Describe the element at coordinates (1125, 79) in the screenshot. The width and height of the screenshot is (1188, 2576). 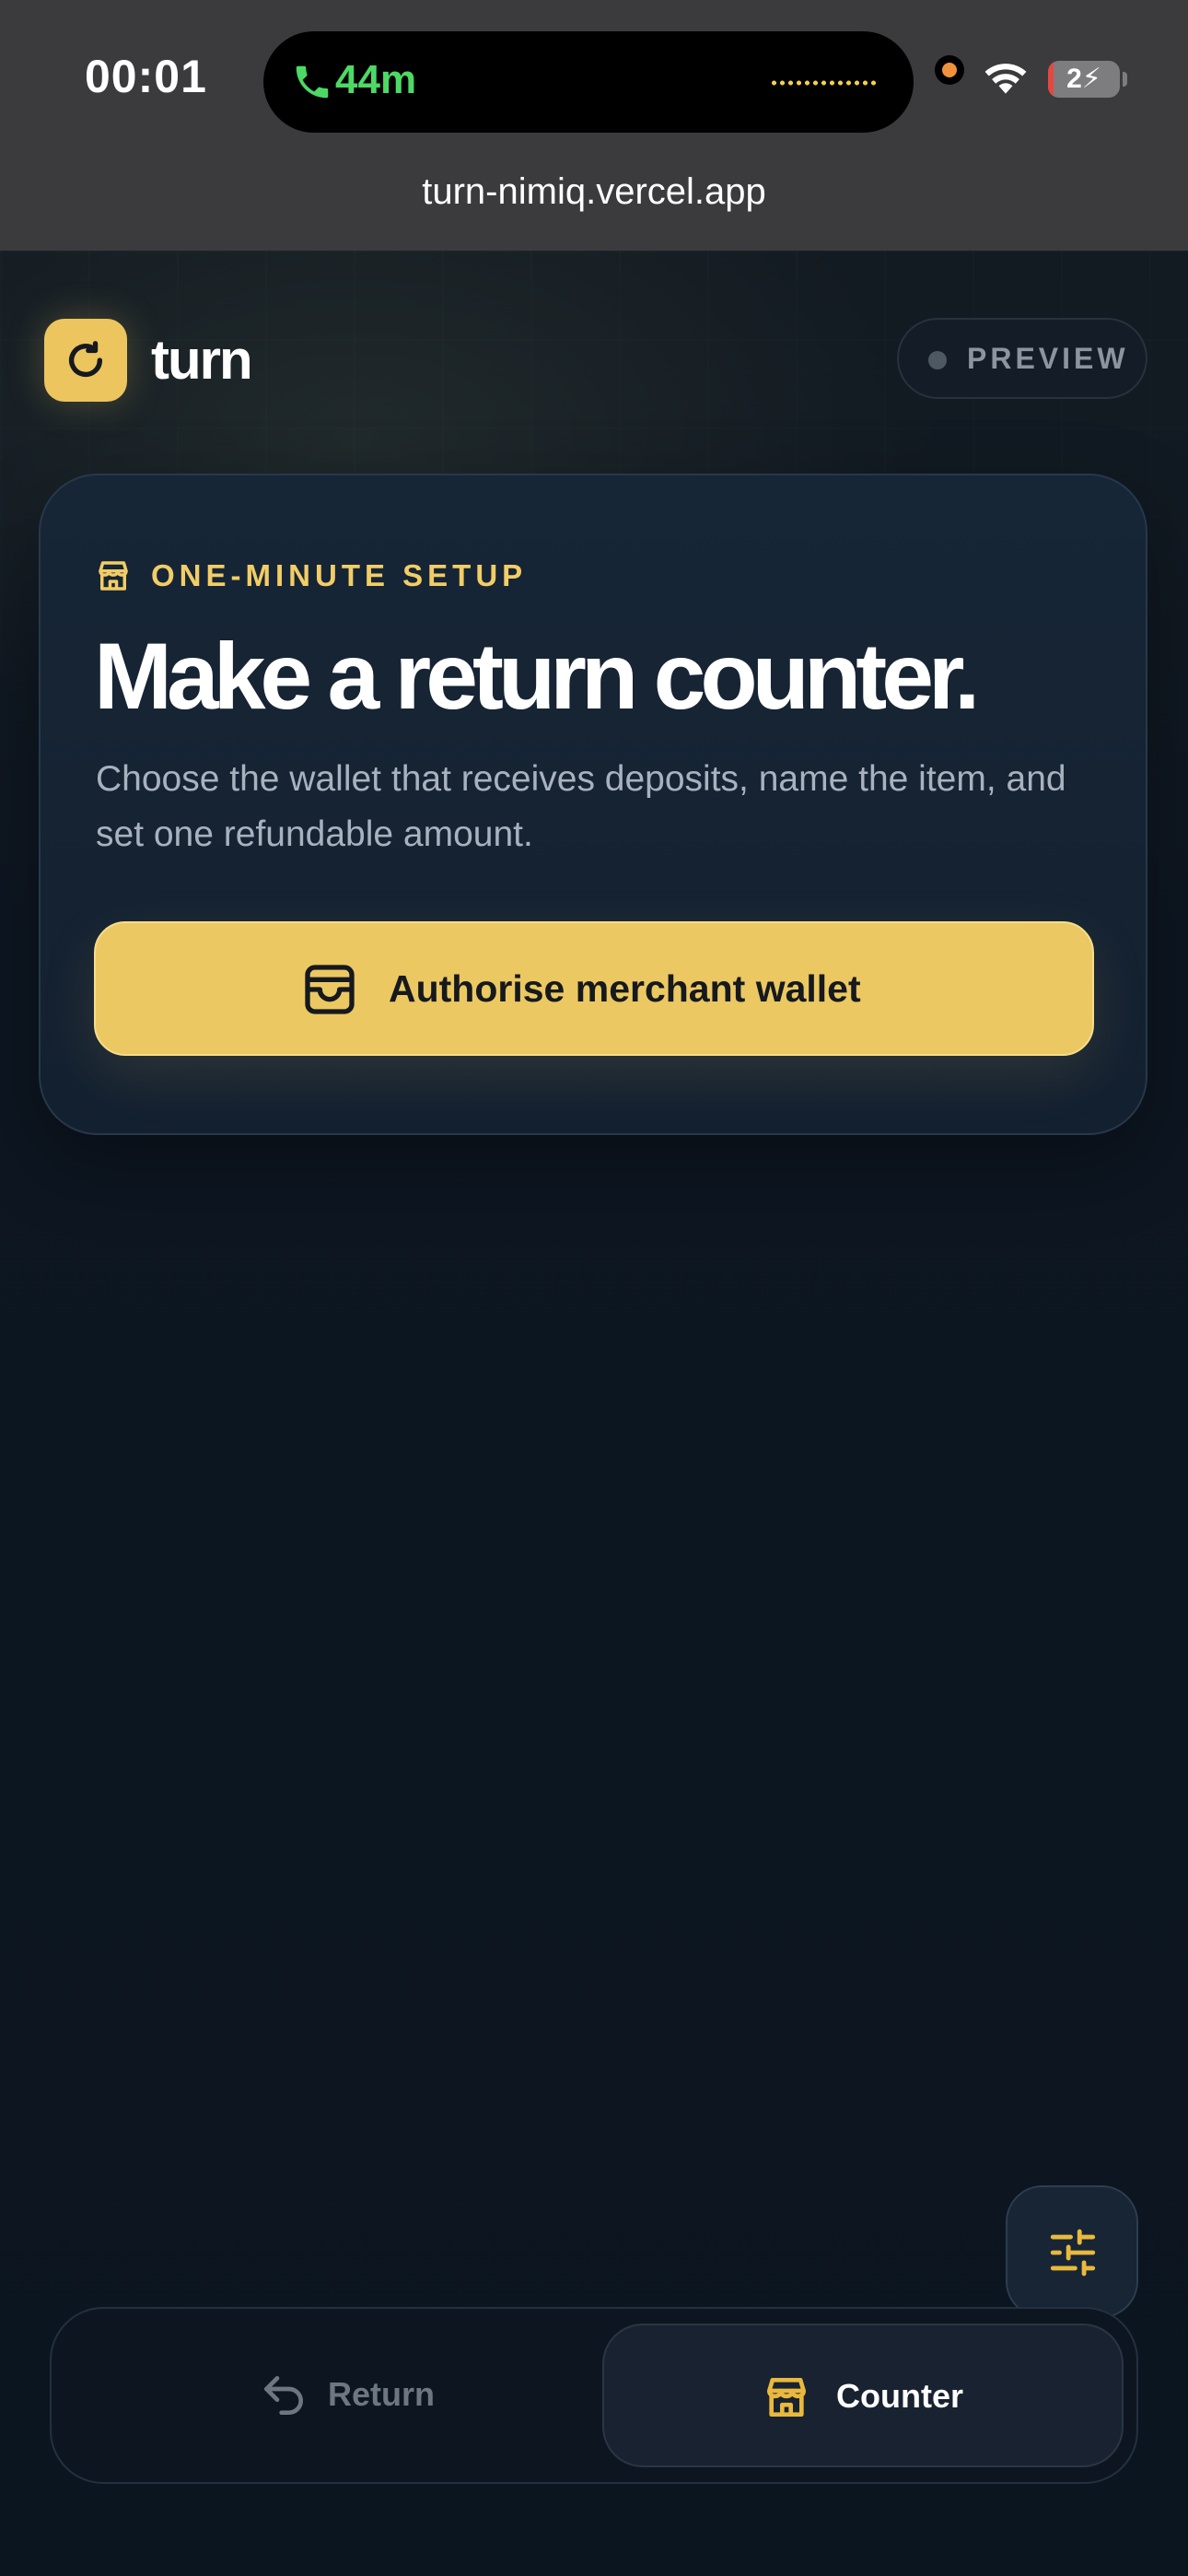
I see `battery-tip` at that location.